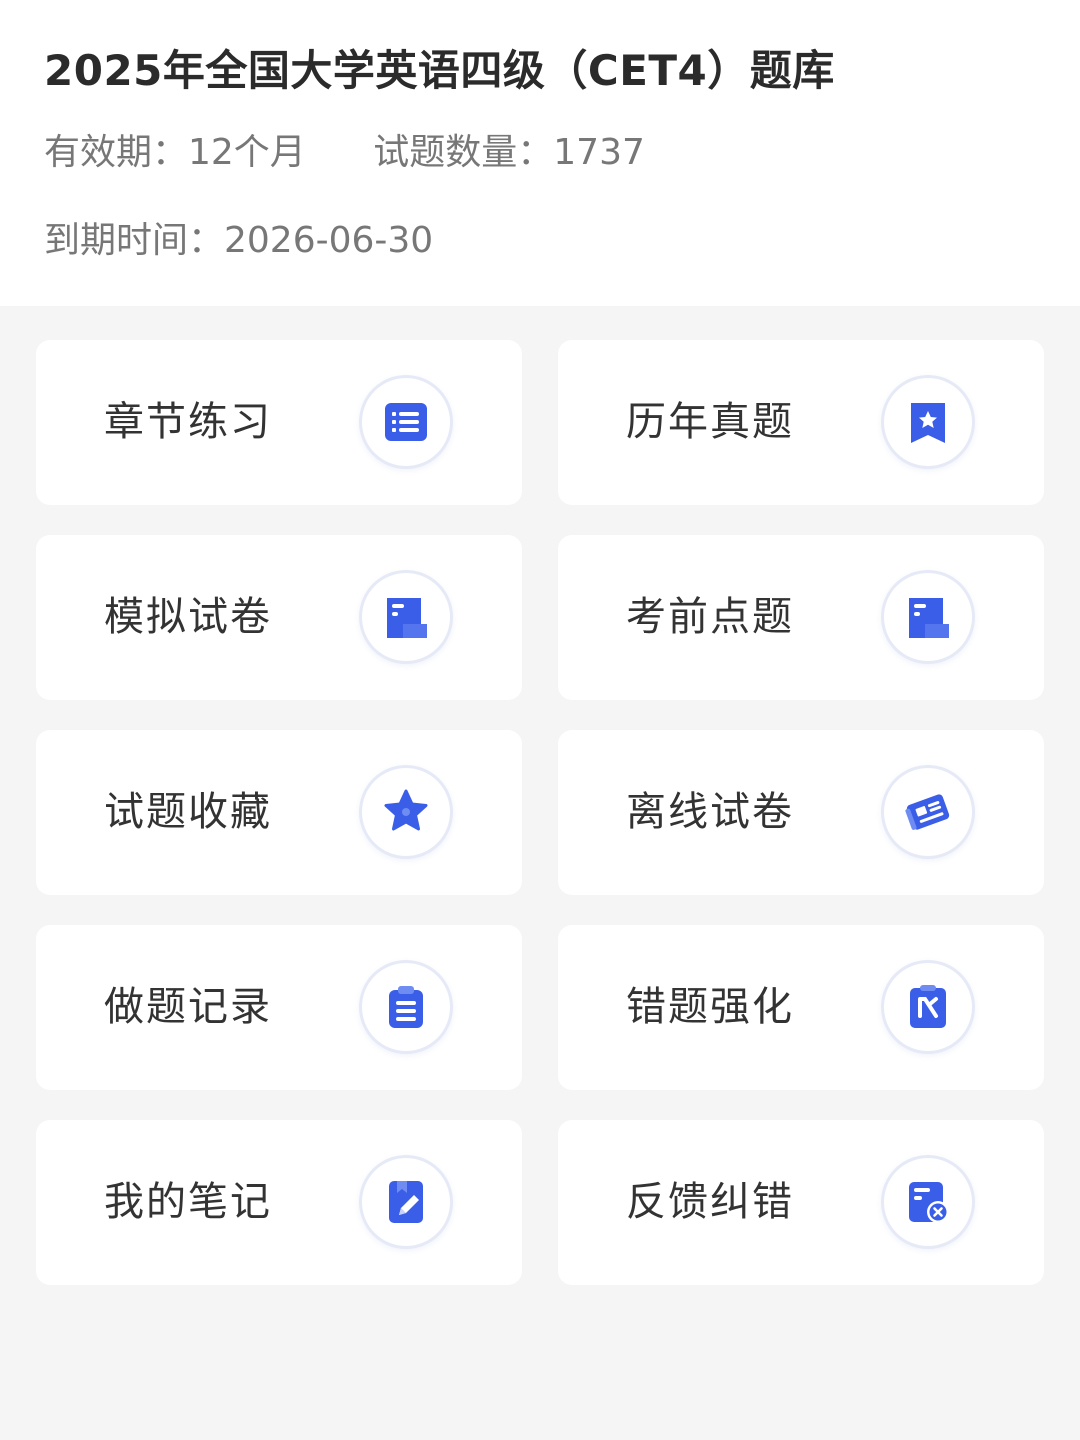  I want to click on menu-item-chapter-practice: 章节练习, so click(279, 422).